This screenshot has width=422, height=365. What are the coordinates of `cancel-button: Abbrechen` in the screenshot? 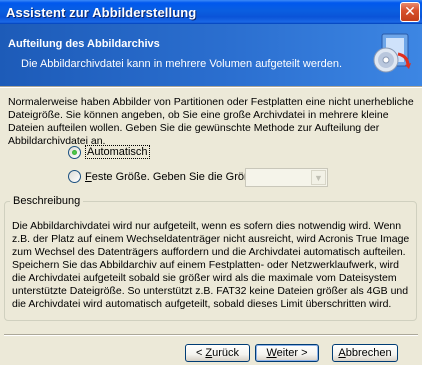 It's located at (365, 353).